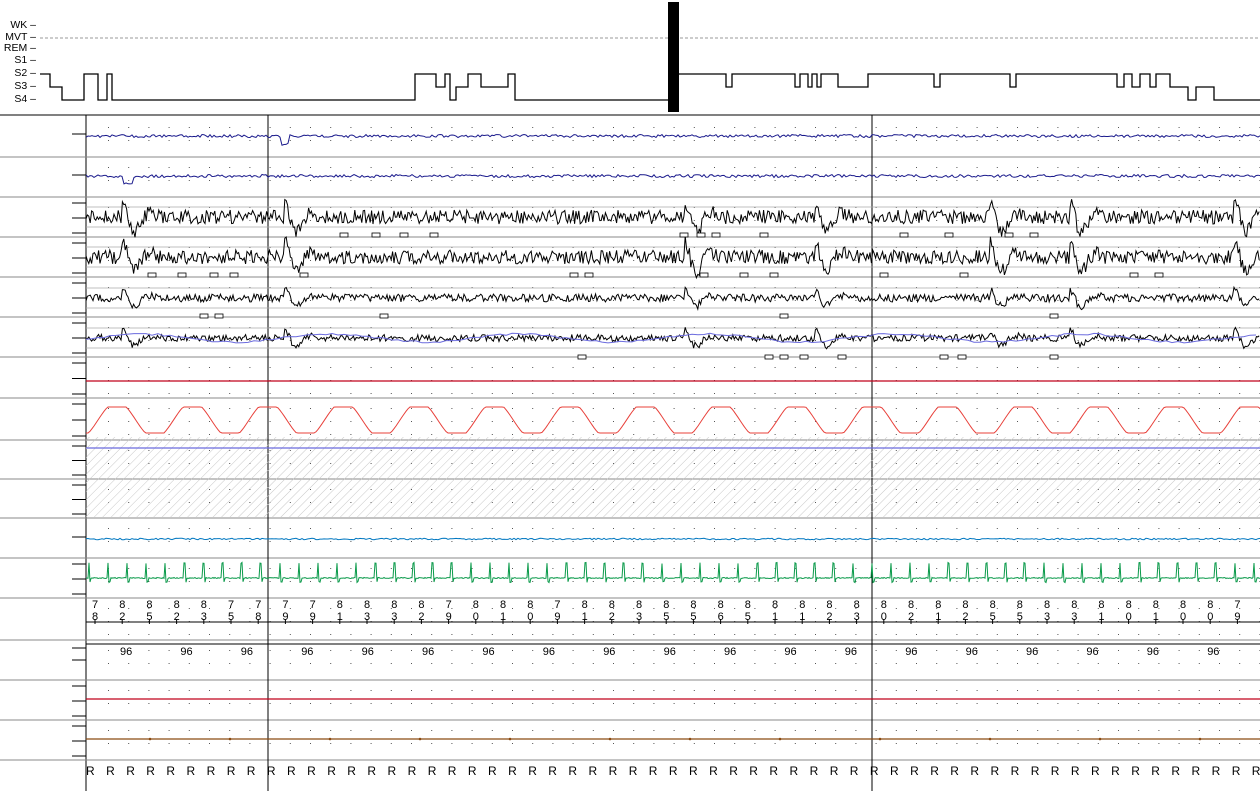  I want to click on hypnogram-stage-label: S3 –, so click(25, 86).